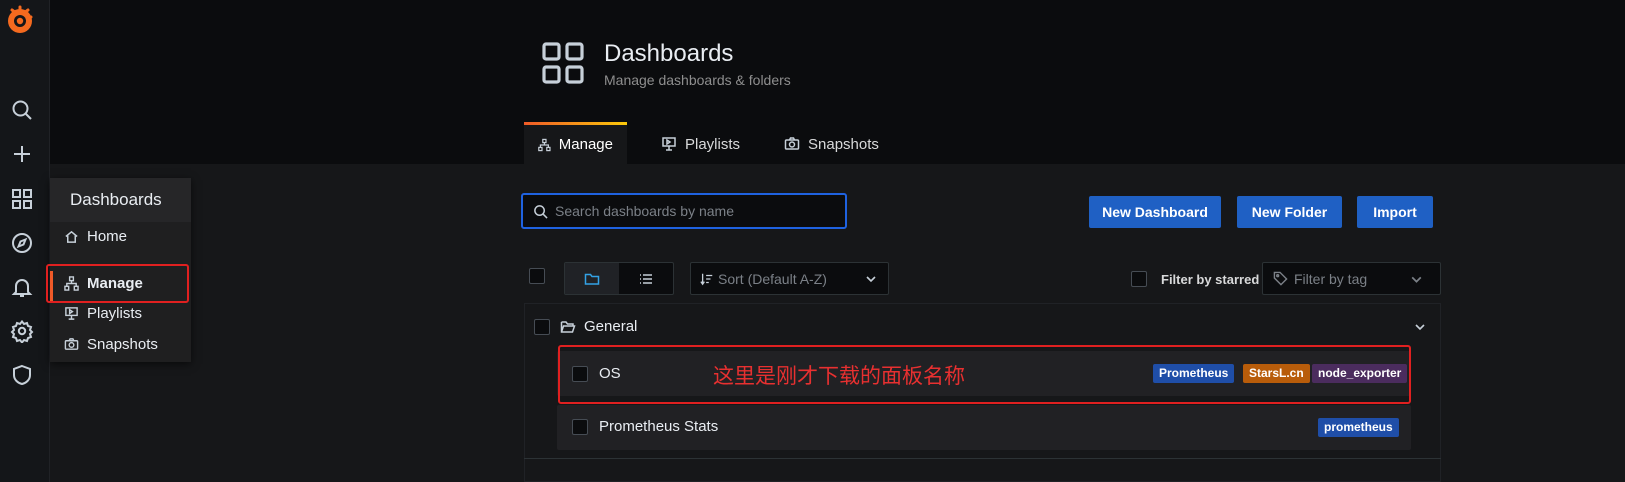  What do you see at coordinates (713, 144) in the screenshot?
I see `tab-label: Playlists` at bounding box center [713, 144].